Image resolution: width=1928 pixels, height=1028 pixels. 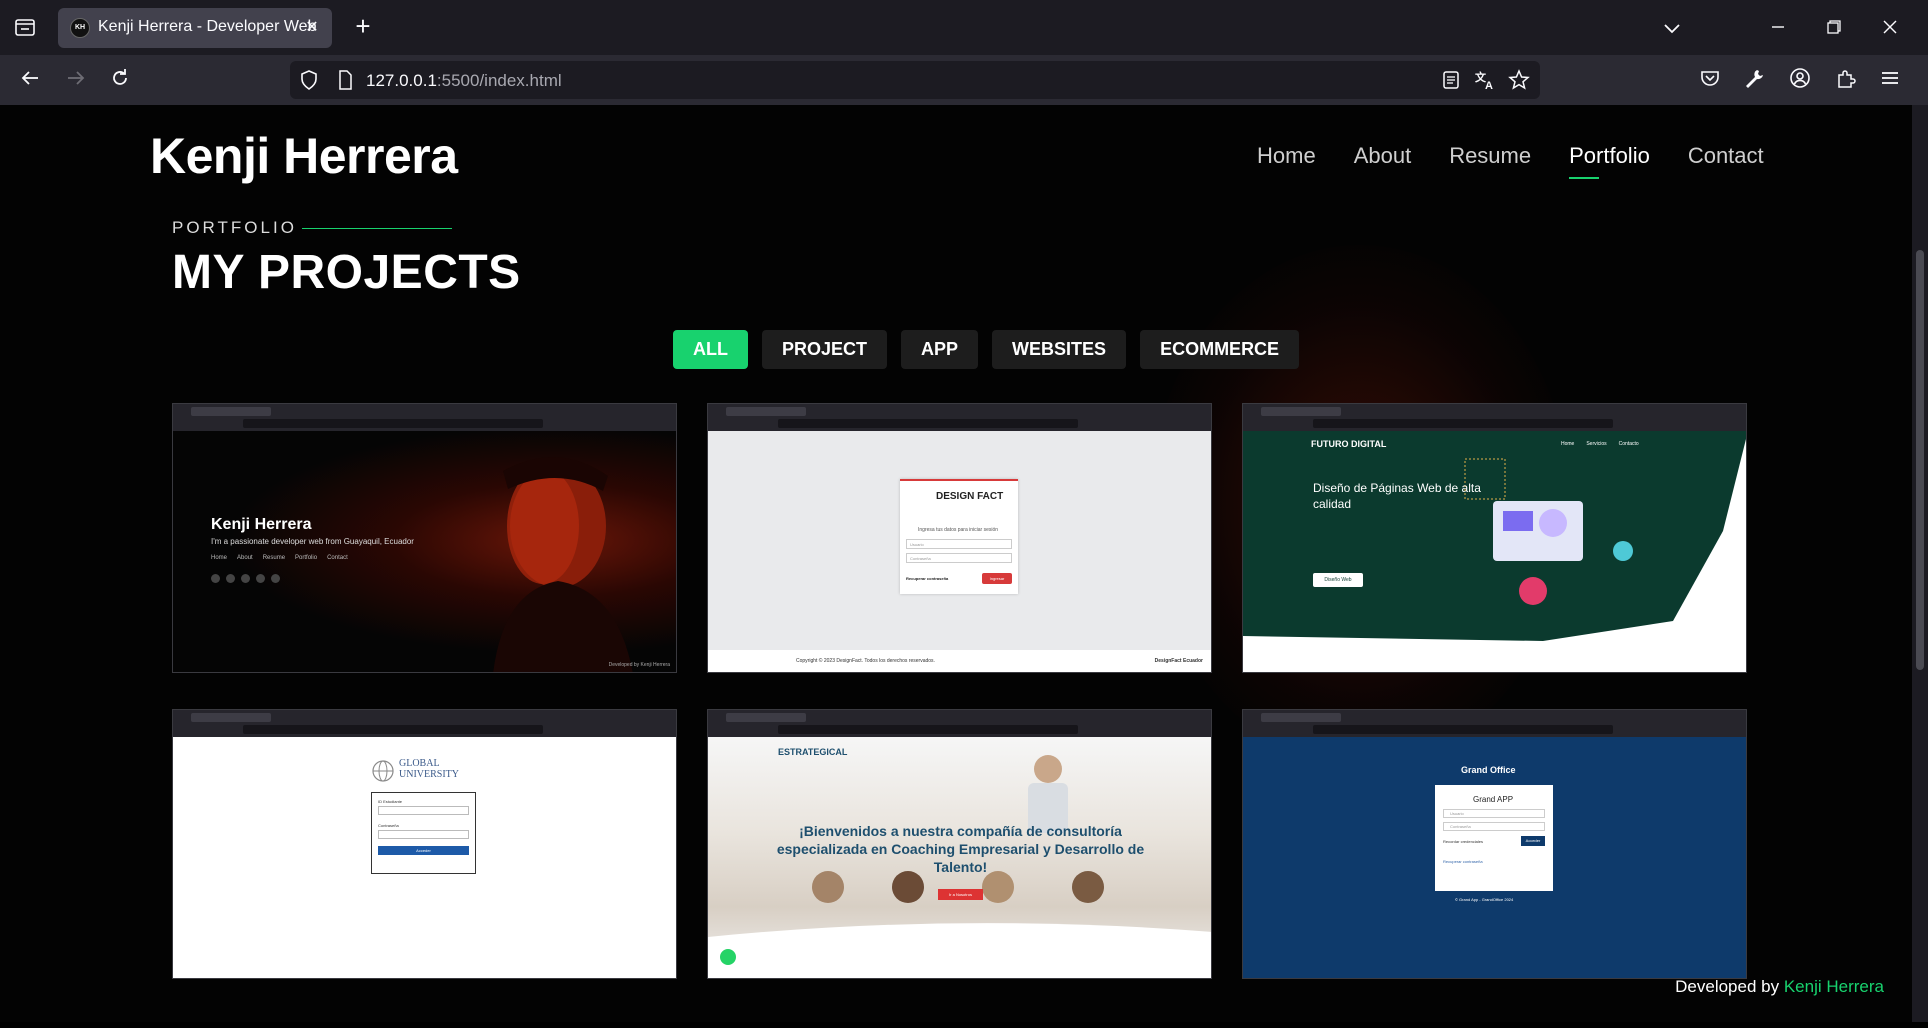 What do you see at coordinates (1533, 841) in the screenshot?
I see `grand-office-submit: Acceder` at bounding box center [1533, 841].